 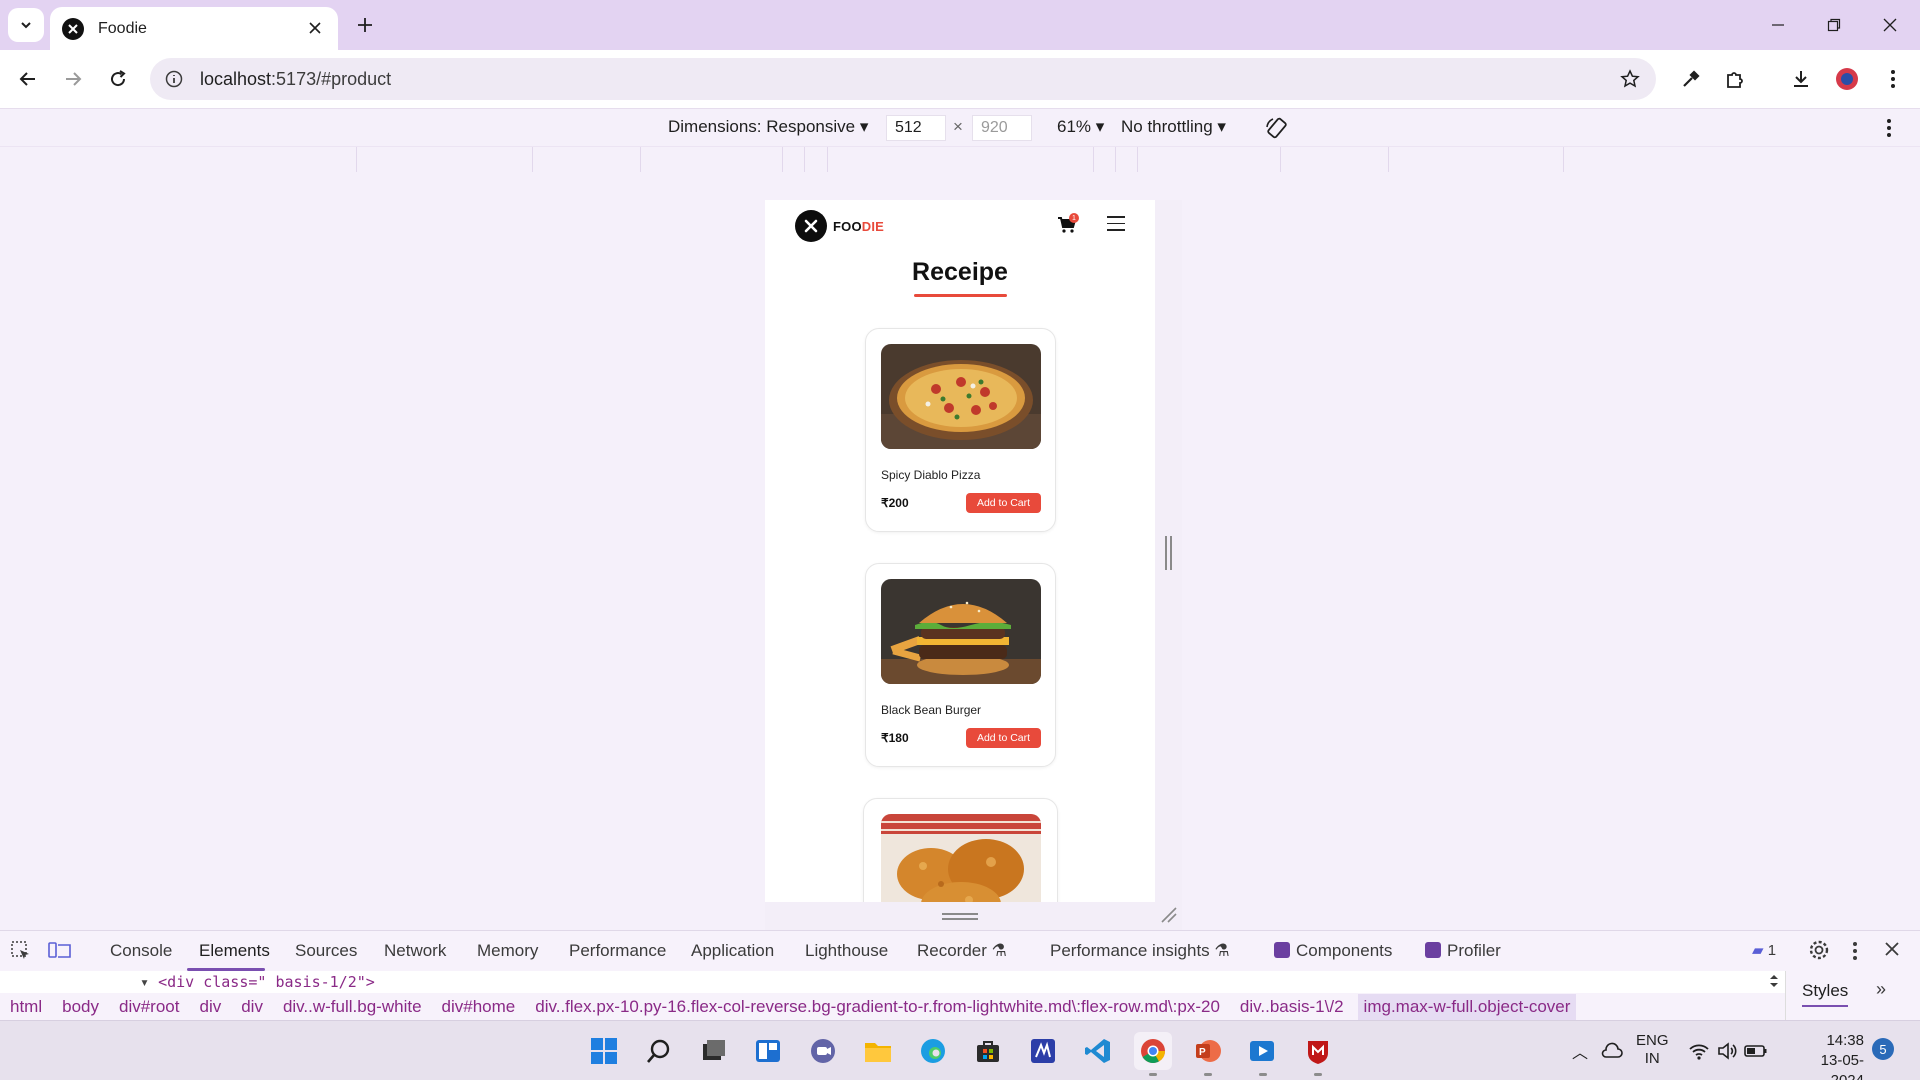 What do you see at coordinates (1116, 224) in the screenshot?
I see `hamburger-menu-icon` at bounding box center [1116, 224].